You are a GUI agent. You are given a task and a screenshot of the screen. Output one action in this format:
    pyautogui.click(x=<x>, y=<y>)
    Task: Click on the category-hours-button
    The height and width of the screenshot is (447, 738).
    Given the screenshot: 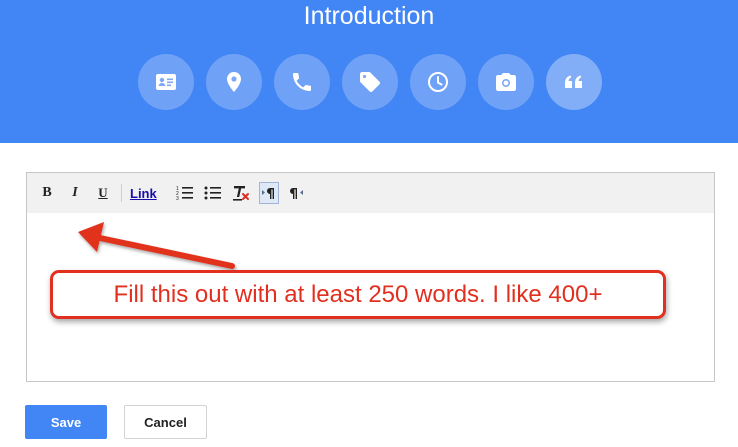 What is the action you would take?
    pyautogui.click(x=438, y=82)
    